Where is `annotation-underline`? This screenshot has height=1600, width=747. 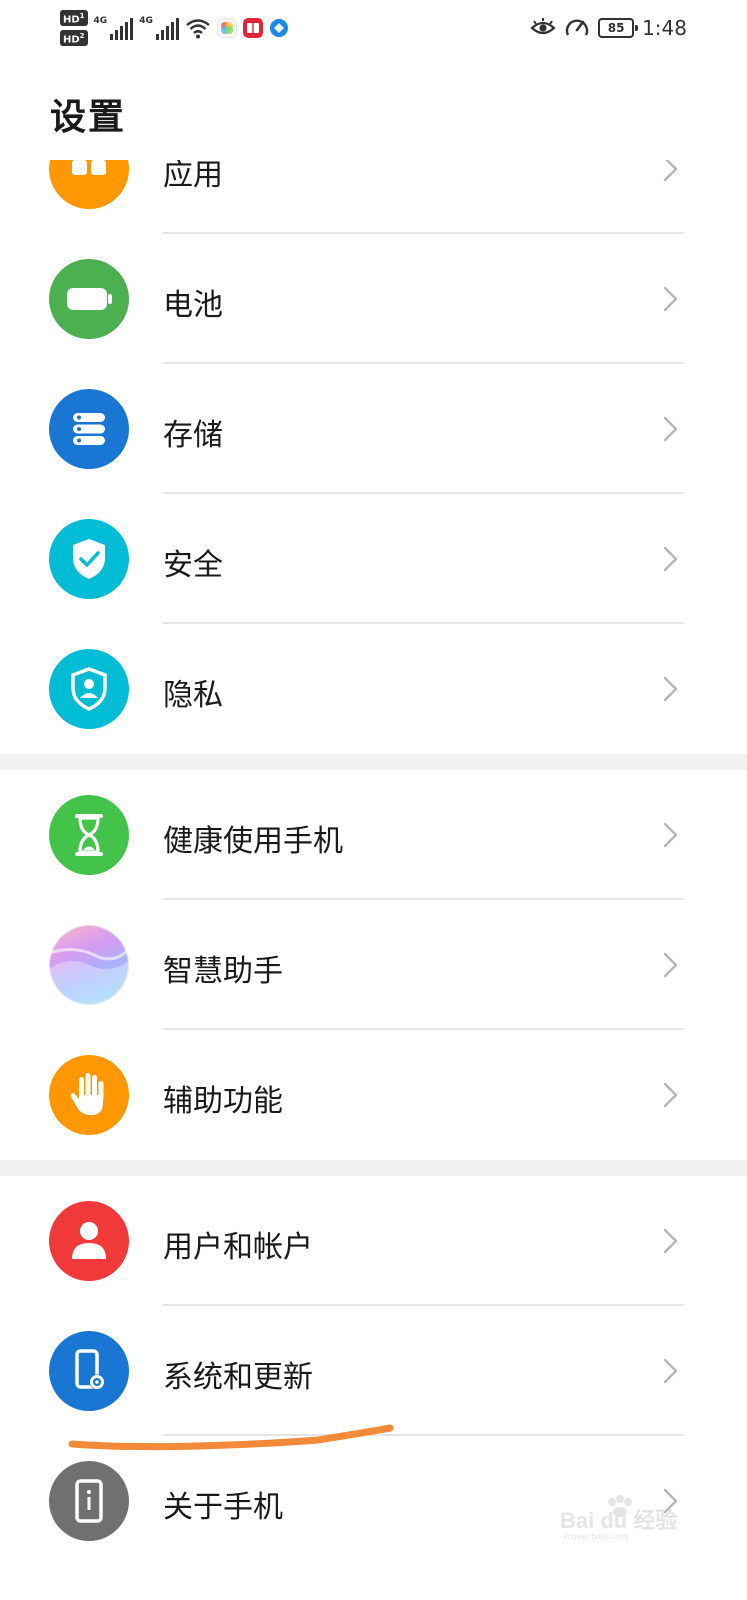 annotation-underline is located at coordinates (231, 1437).